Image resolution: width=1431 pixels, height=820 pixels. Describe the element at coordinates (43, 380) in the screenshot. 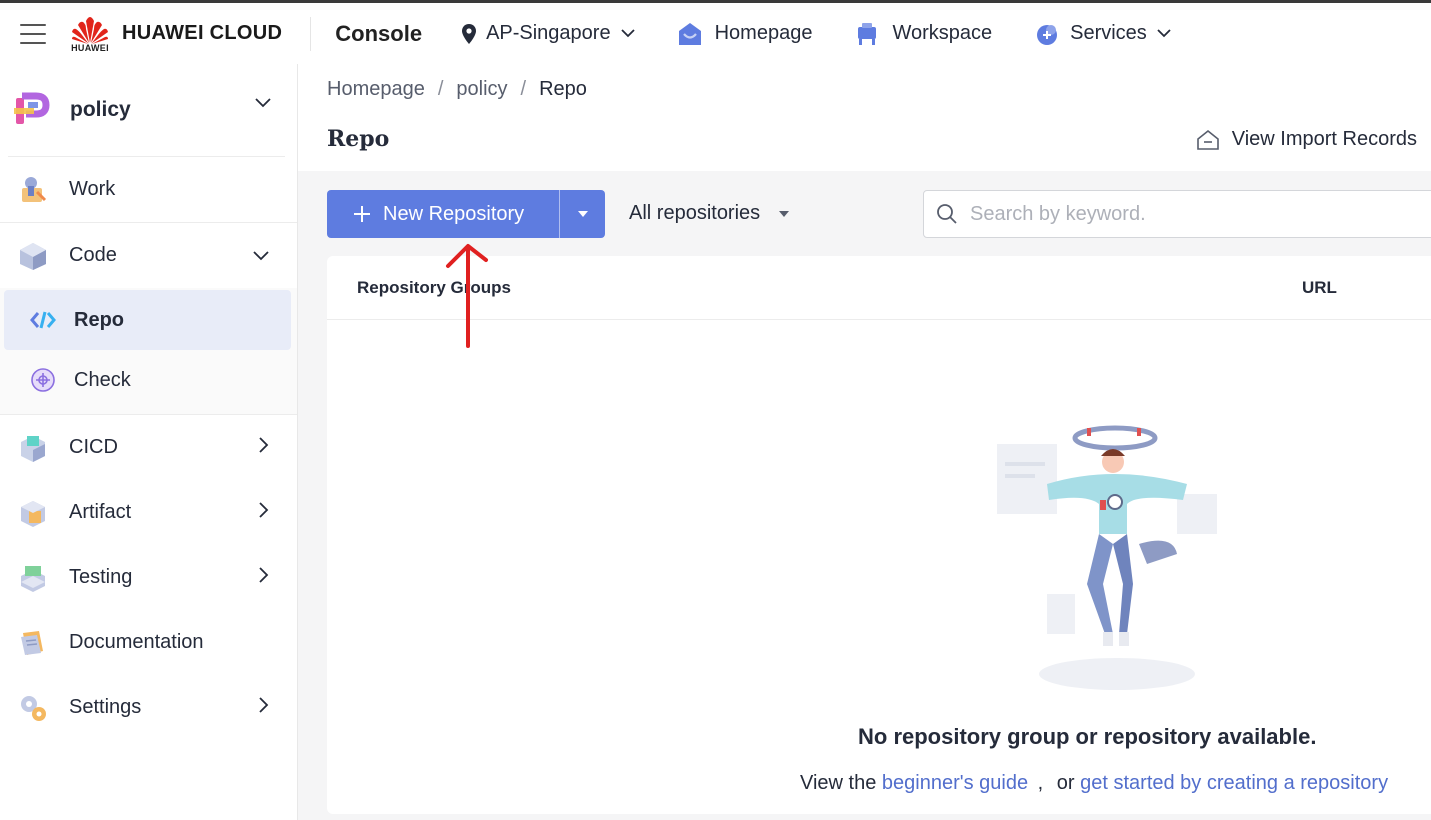

I see `check-icon` at that location.